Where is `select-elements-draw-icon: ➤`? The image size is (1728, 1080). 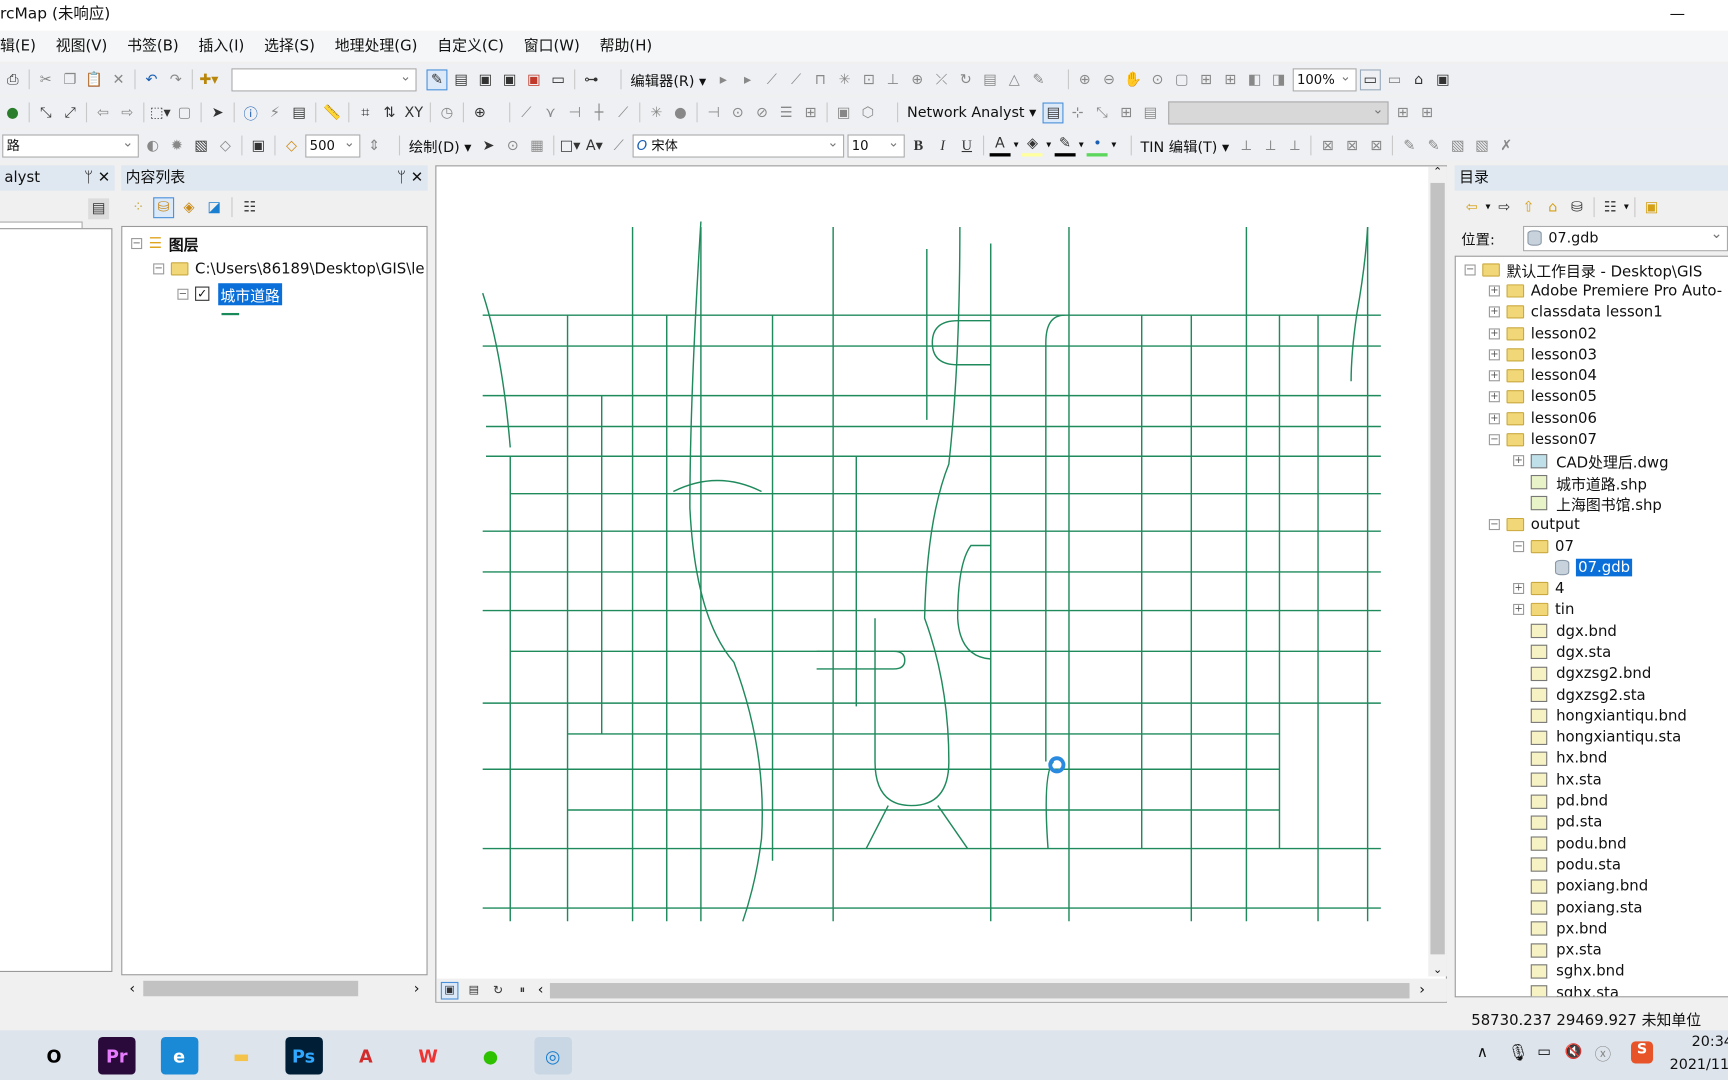
select-elements-draw-icon: ➤ is located at coordinates (488, 145).